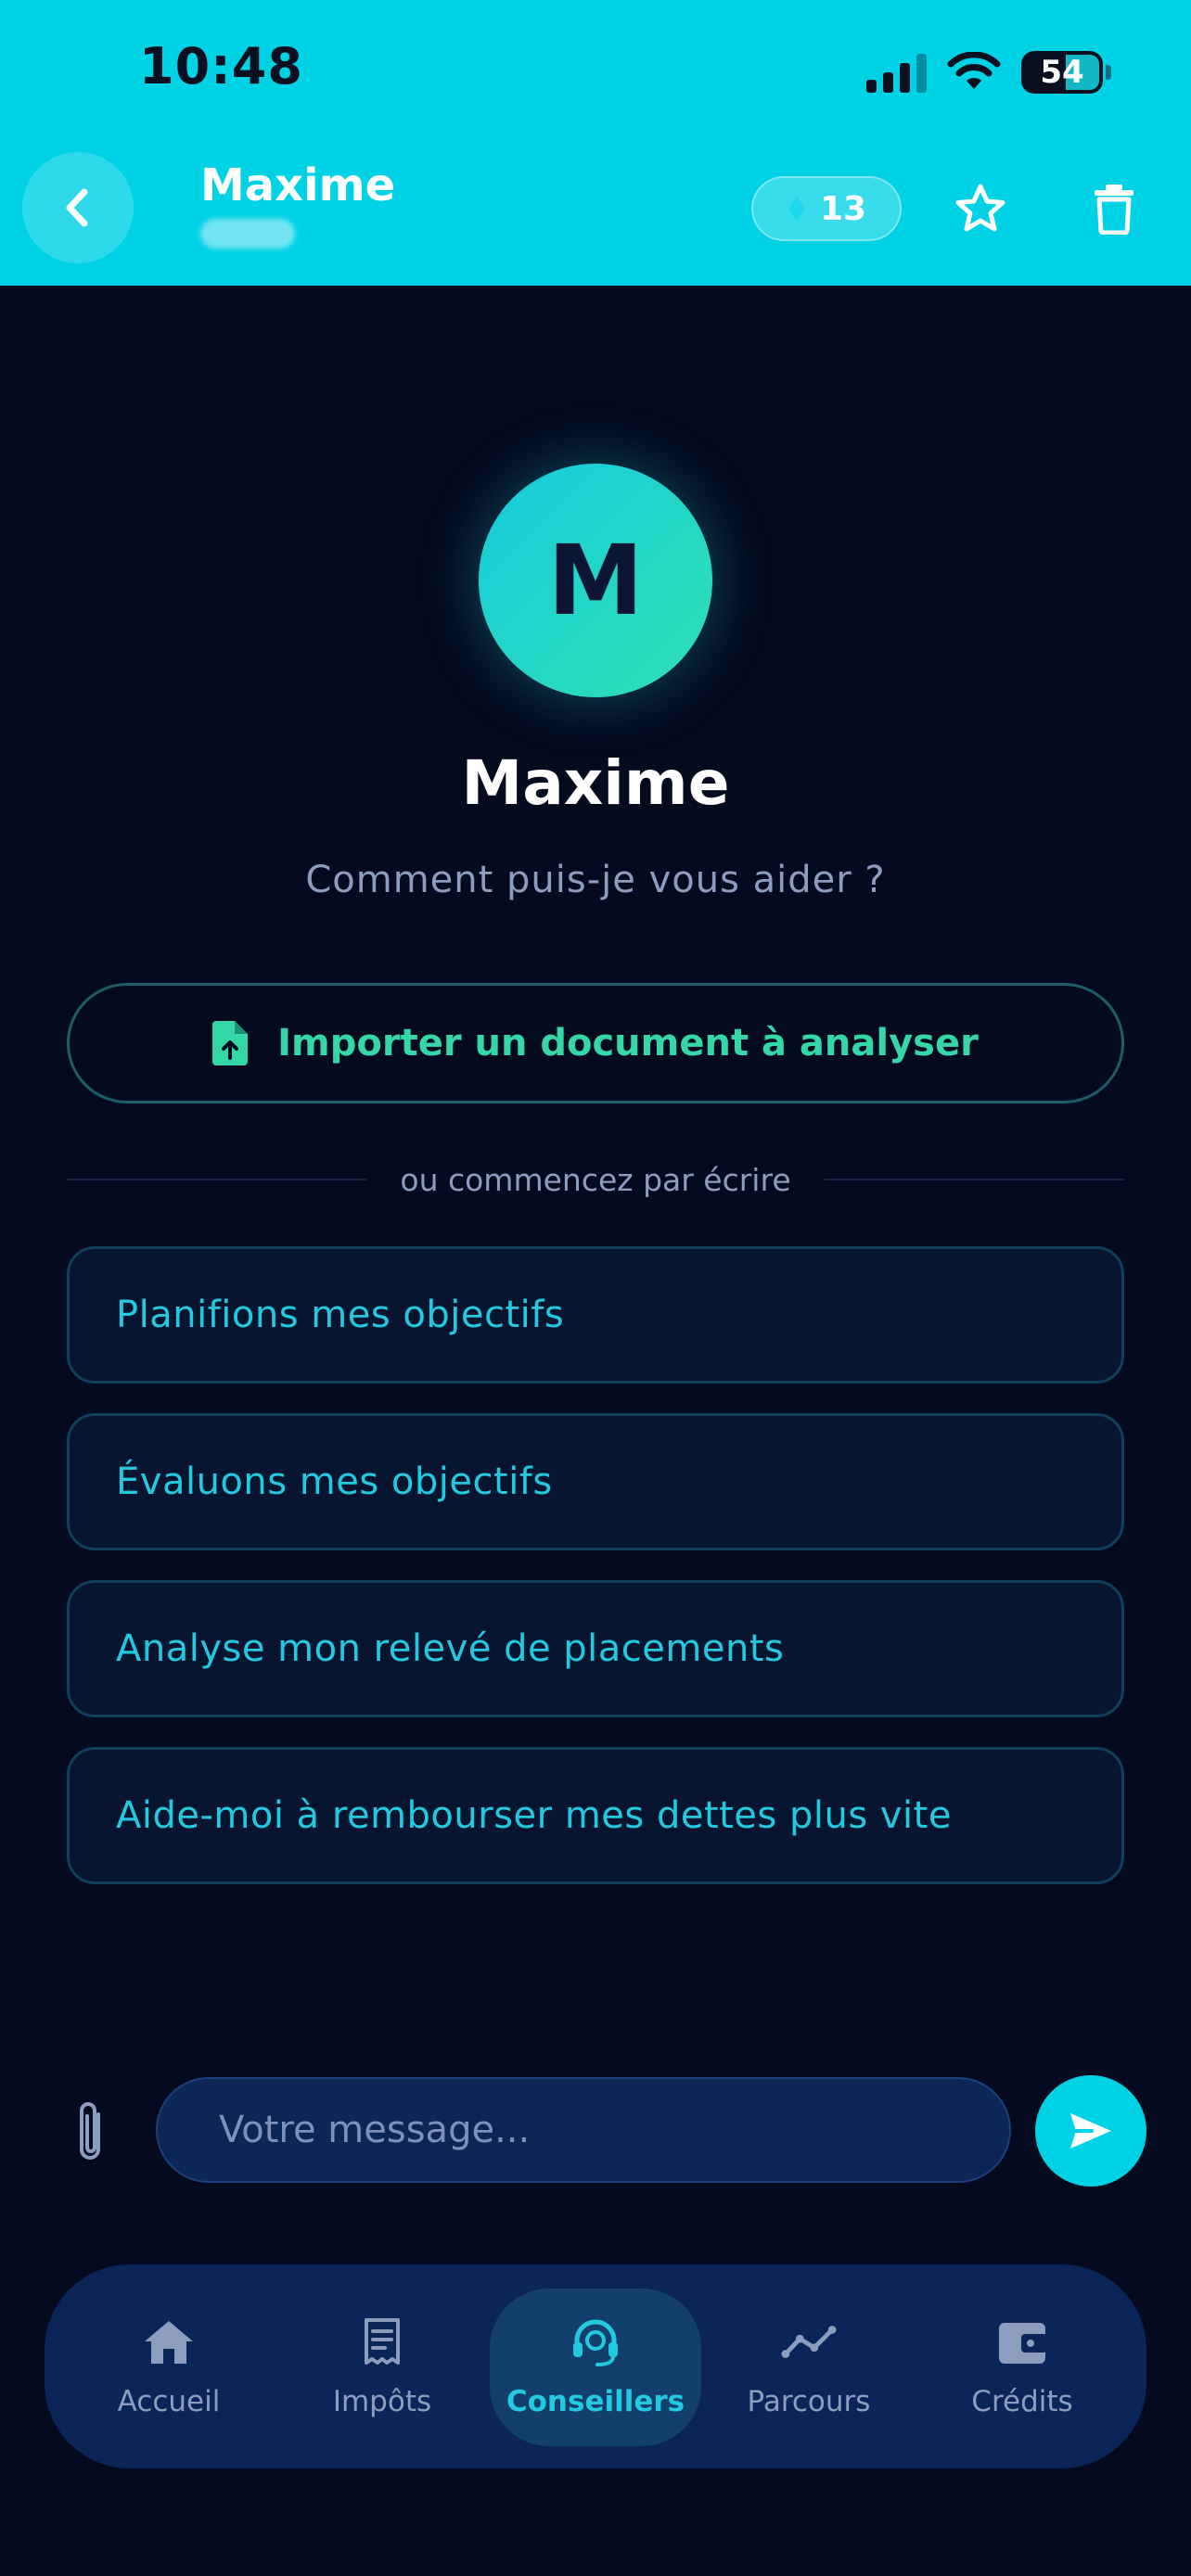 The image size is (1191, 2576). I want to click on advisor-name: Maxime, so click(298, 185).